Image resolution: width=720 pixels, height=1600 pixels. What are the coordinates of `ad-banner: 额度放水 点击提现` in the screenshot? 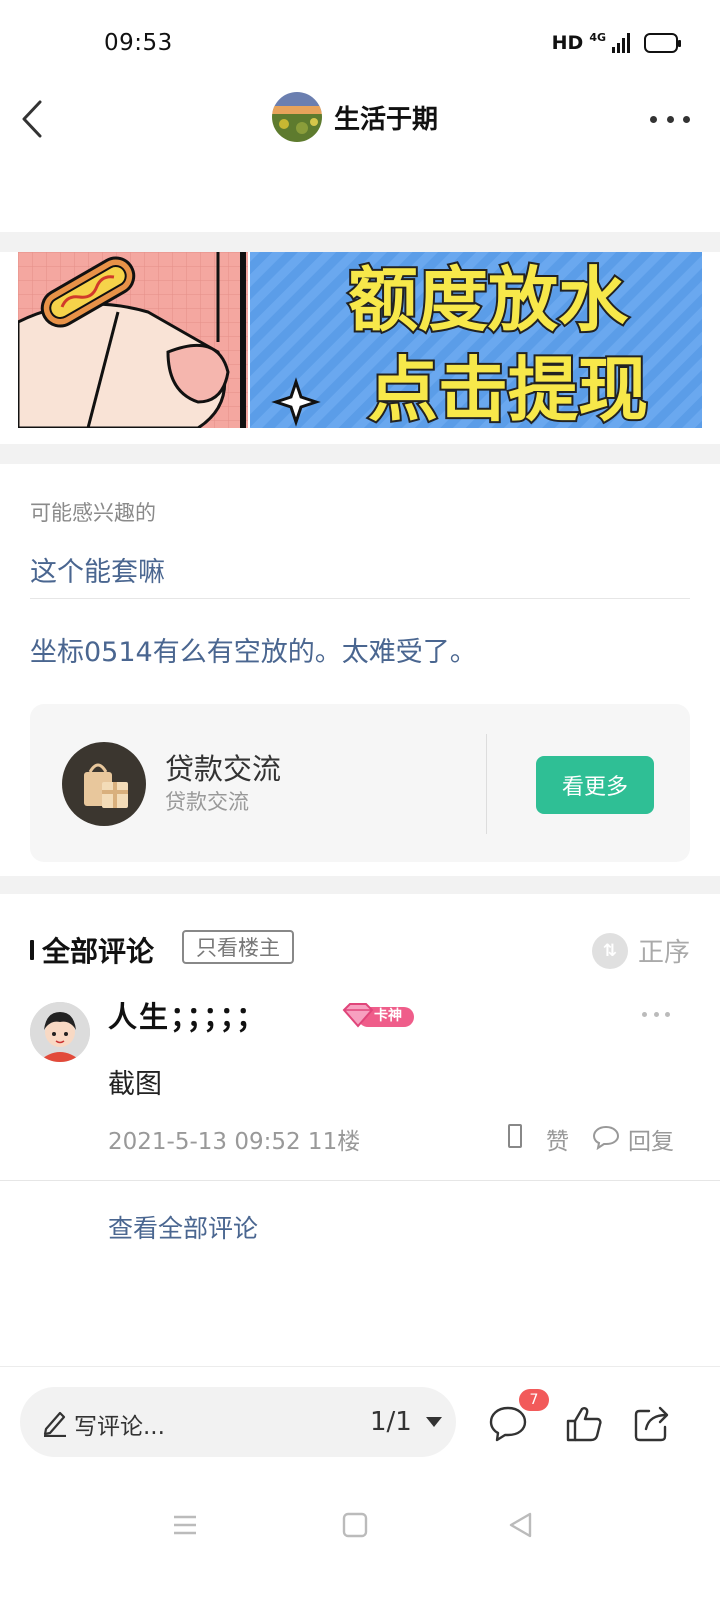 It's located at (360, 340).